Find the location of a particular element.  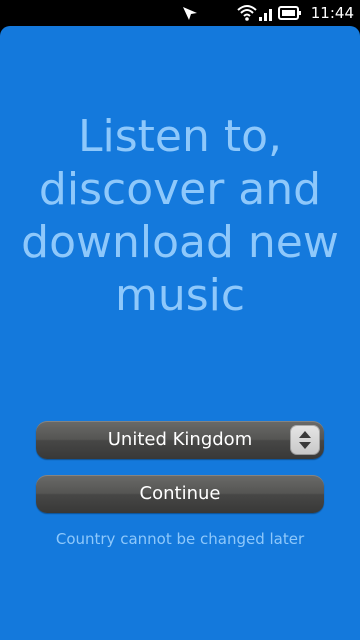

wifi-icon is located at coordinates (247, 13).